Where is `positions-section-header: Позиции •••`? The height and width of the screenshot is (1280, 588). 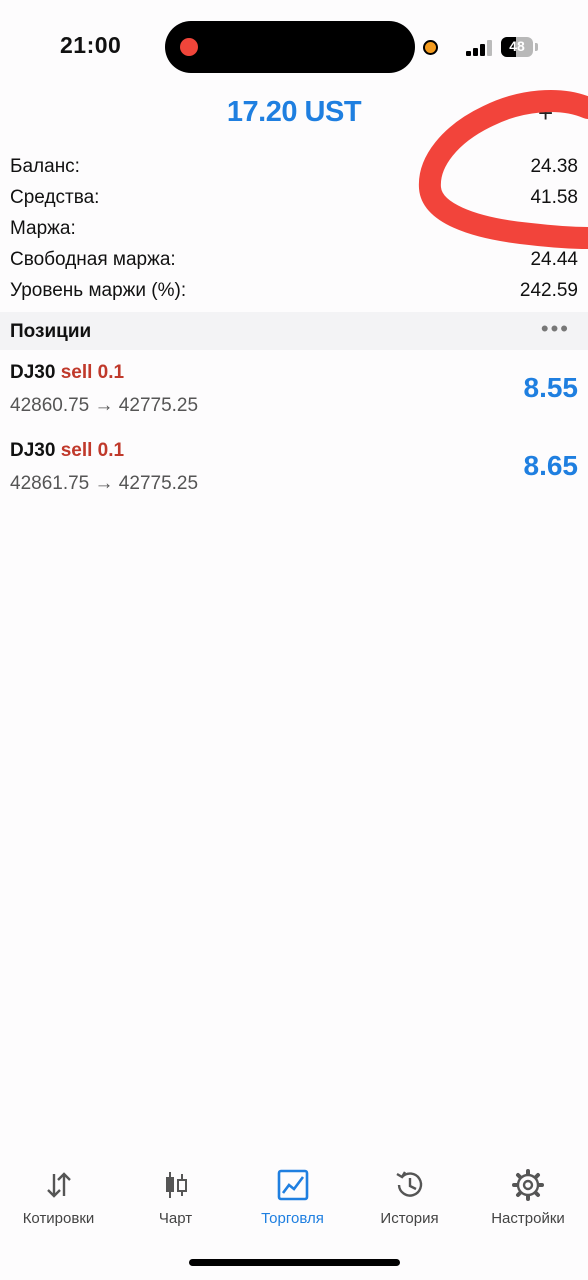 positions-section-header: Позиции ••• is located at coordinates (294, 331).